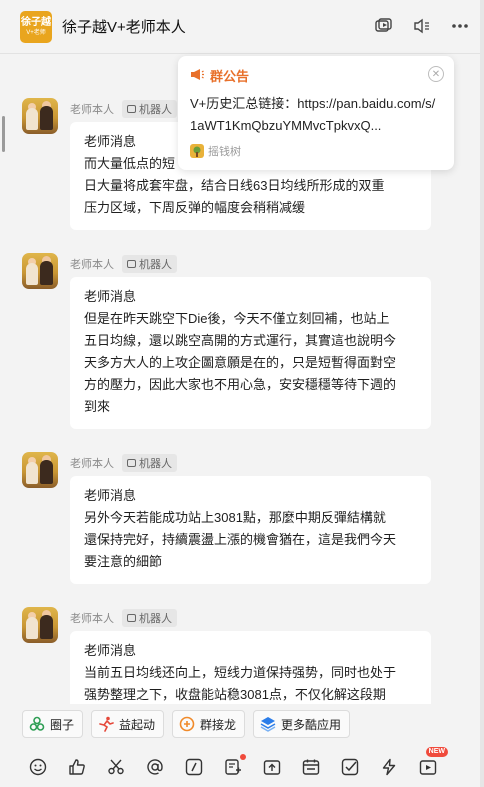 This screenshot has width=484, height=787. Describe the element at coordinates (433, 762) in the screenshot. I see `live-video-icon: NEW` at that location.